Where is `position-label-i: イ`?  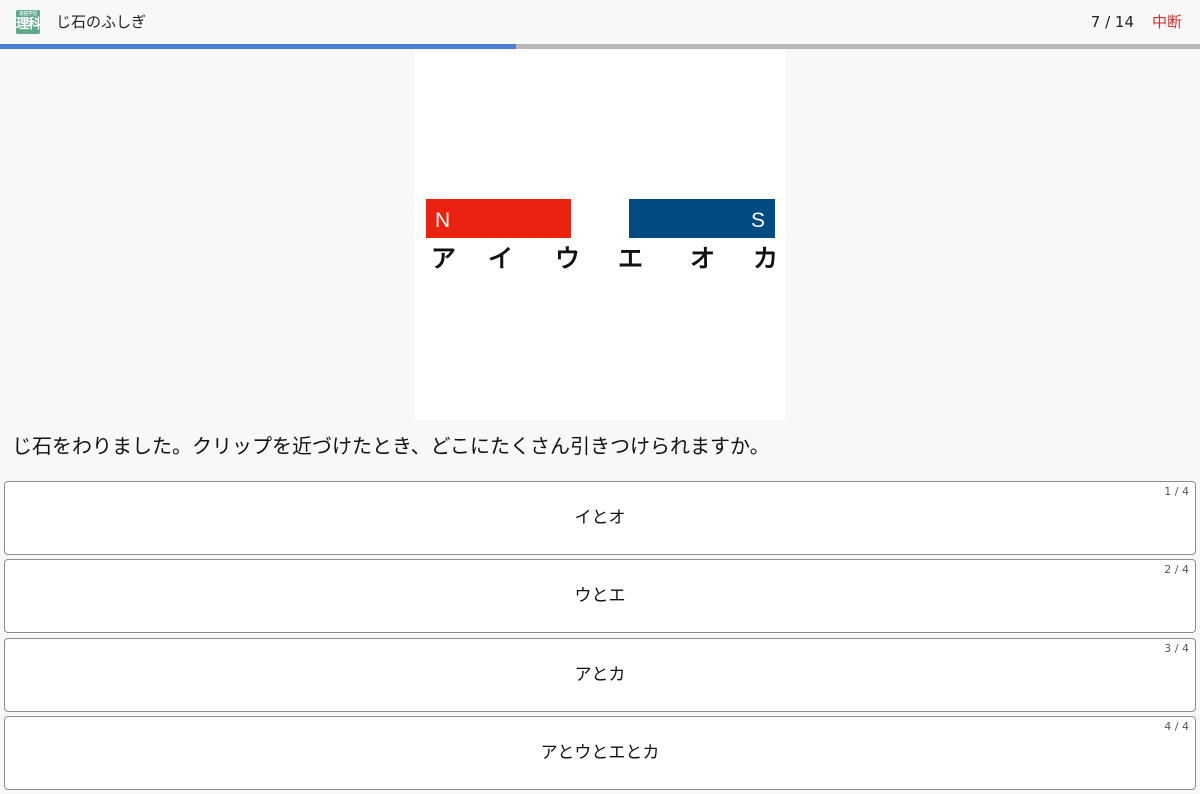 position-label-i: イ is located at coordinates (500, 258).